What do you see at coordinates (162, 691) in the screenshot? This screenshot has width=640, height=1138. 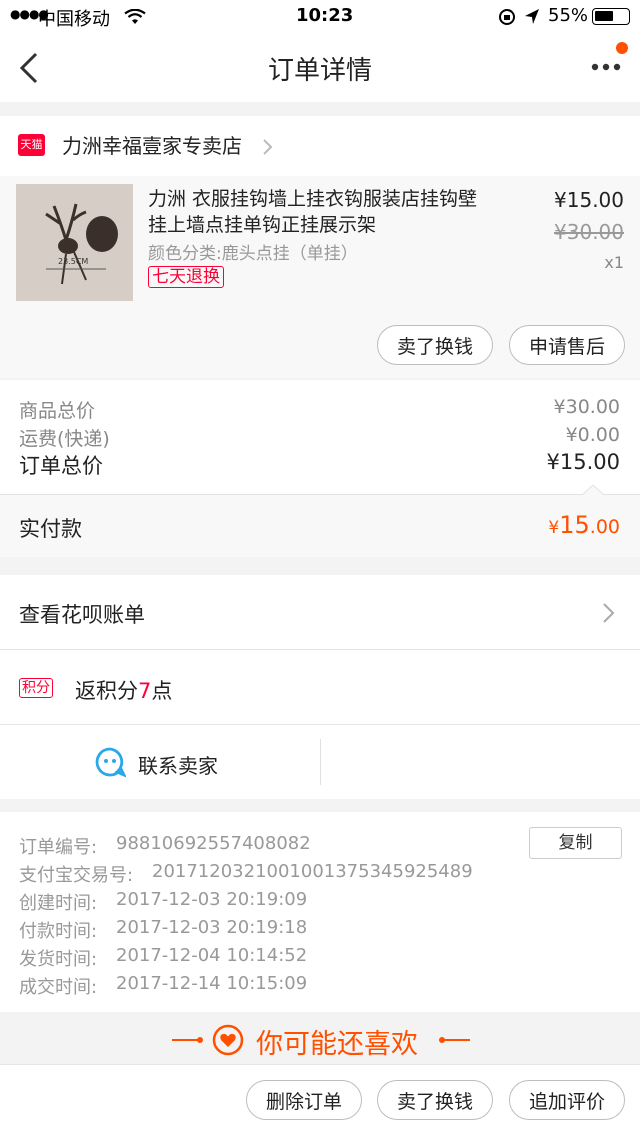 I see `points-suffix: 点` at bounding box center [162, 691].